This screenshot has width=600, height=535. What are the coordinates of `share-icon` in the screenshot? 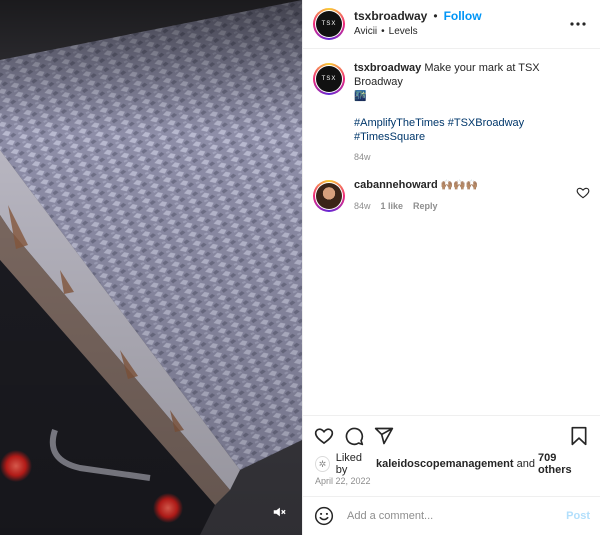 It's located at (384, 436).